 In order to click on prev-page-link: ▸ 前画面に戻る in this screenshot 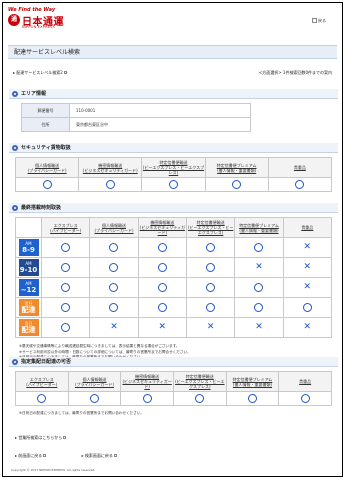, I will do `click(31, 455)`.